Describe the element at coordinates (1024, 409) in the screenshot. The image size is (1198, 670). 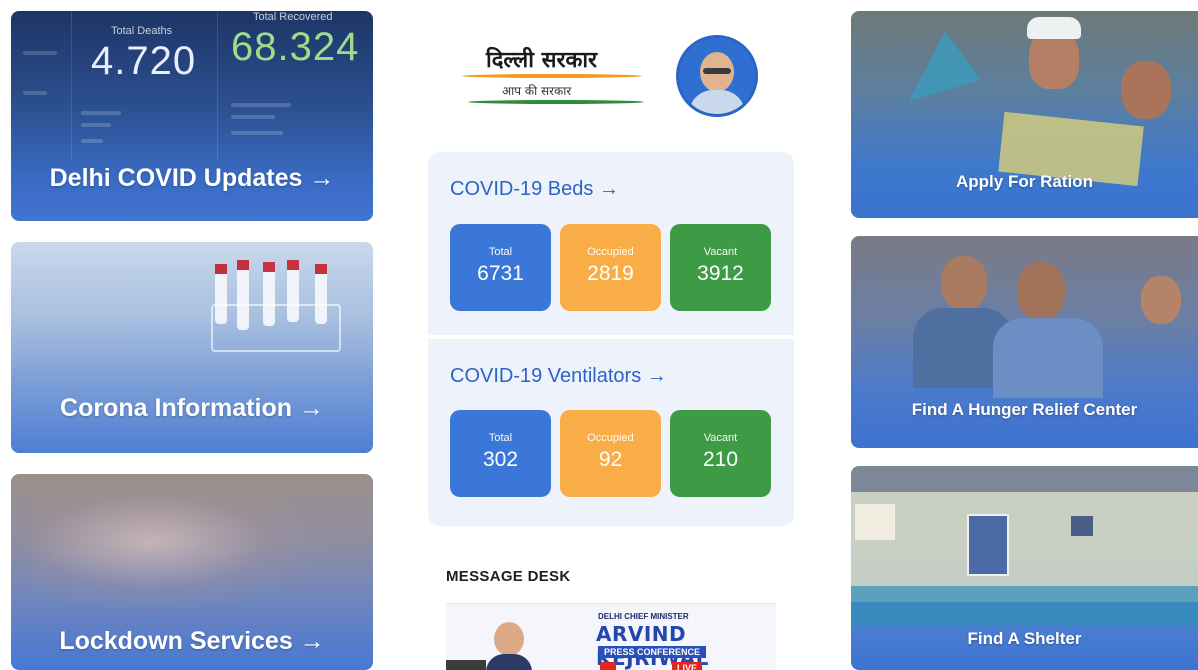
I see `hunger-relief-center-label: Find A Hunger Relief Center` at that location.